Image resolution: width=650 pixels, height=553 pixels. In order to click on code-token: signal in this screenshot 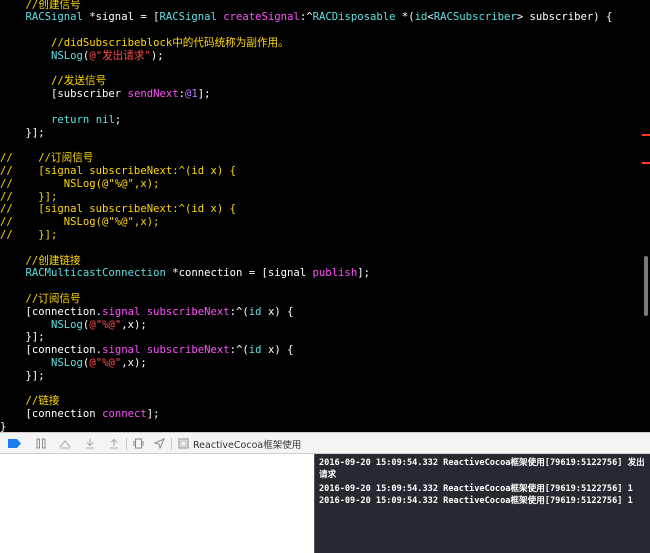, I will do `click(121, 311)`.